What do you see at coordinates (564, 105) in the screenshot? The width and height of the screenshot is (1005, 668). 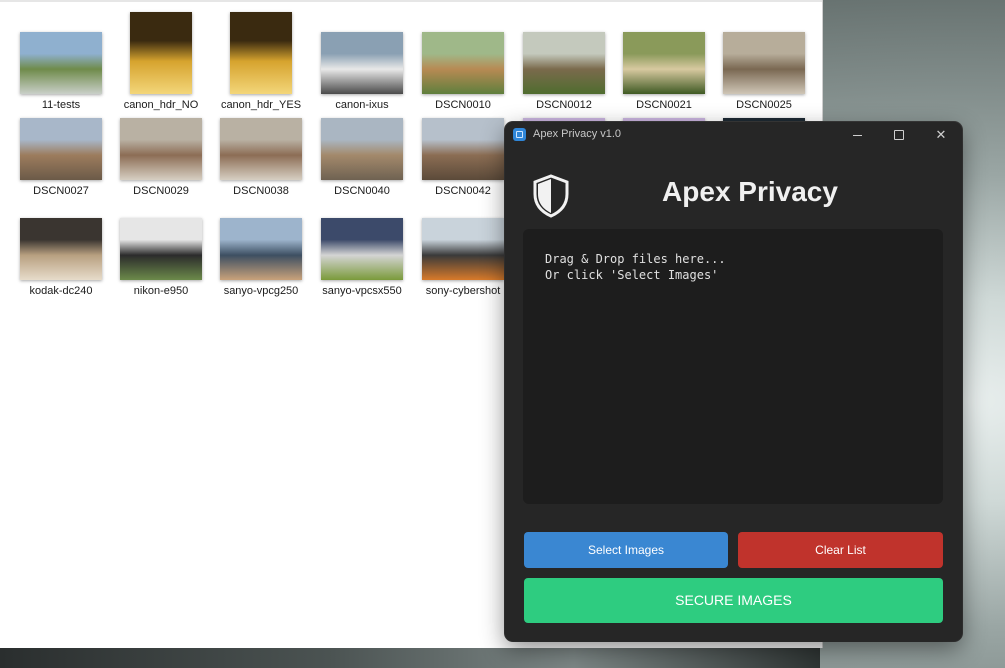 I see `file-name: DSCN0012` at bounding box center [564, 105].